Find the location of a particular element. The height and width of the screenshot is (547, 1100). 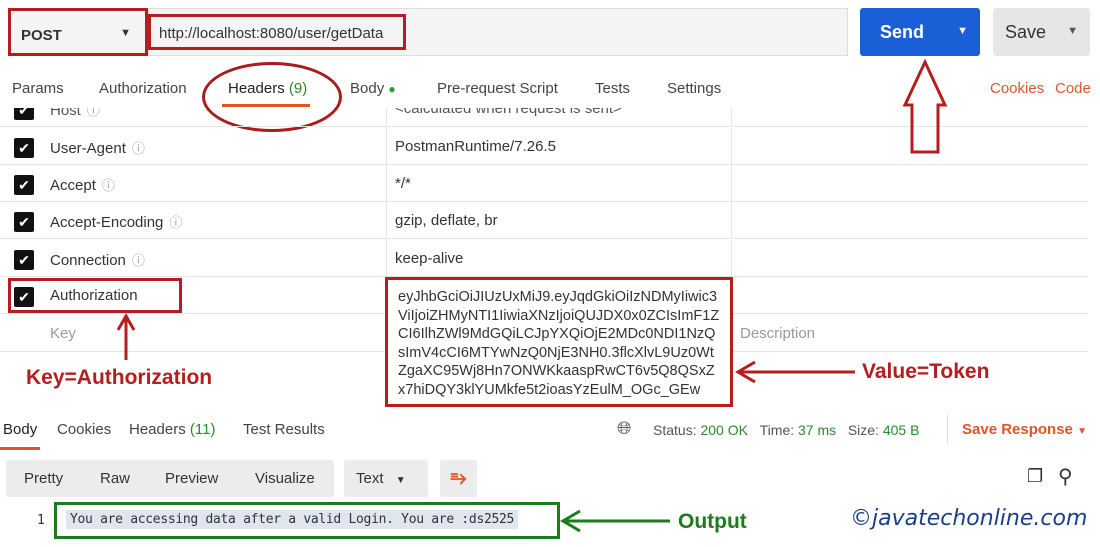

copy-icon: ❐ is located at coordinates (1035, 476).